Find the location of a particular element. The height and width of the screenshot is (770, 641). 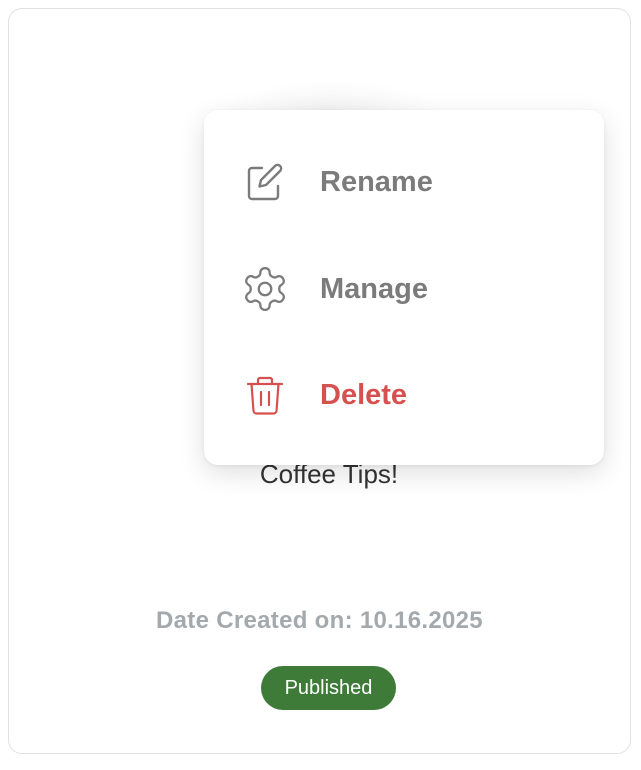

manage-menu-item: Manage is located at coordinates (404, 289).